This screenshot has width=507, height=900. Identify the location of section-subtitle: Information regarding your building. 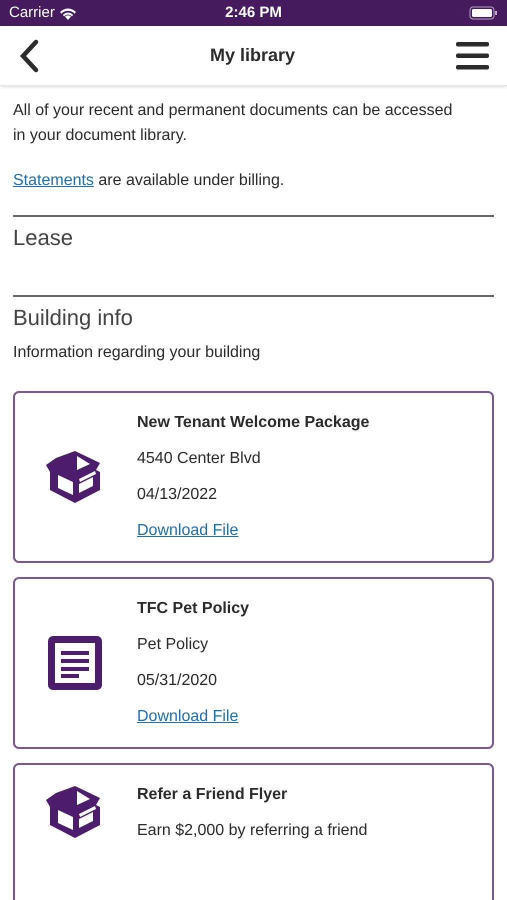
(137, 353).